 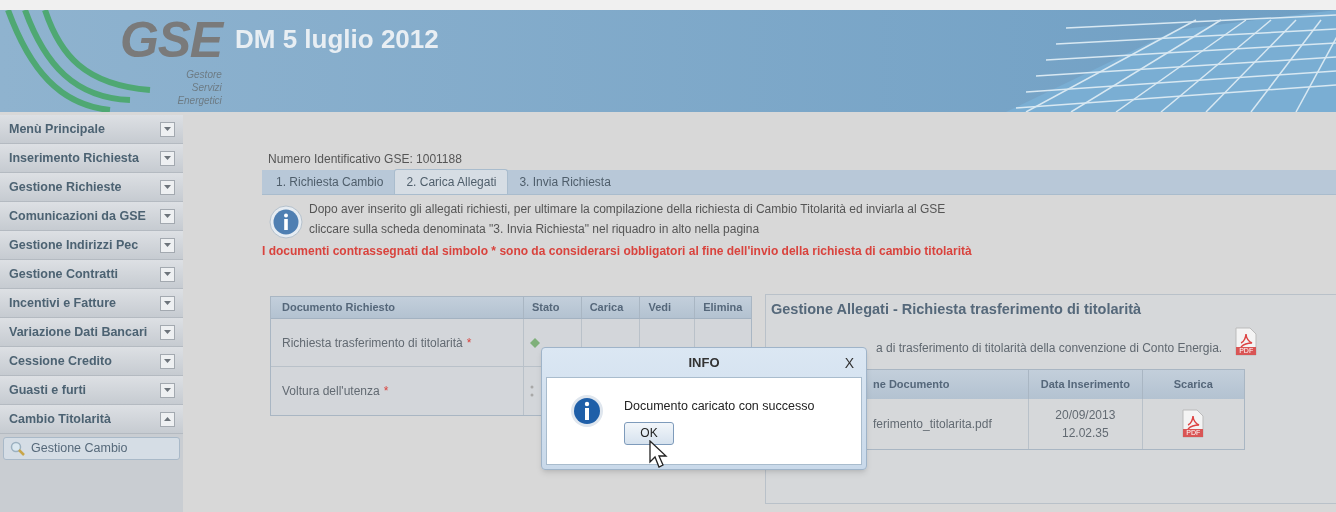 What do you see at coordinates (667, 307) in the screenshot?
I see `column-header: Vedi` at bounding box center [667, 307].